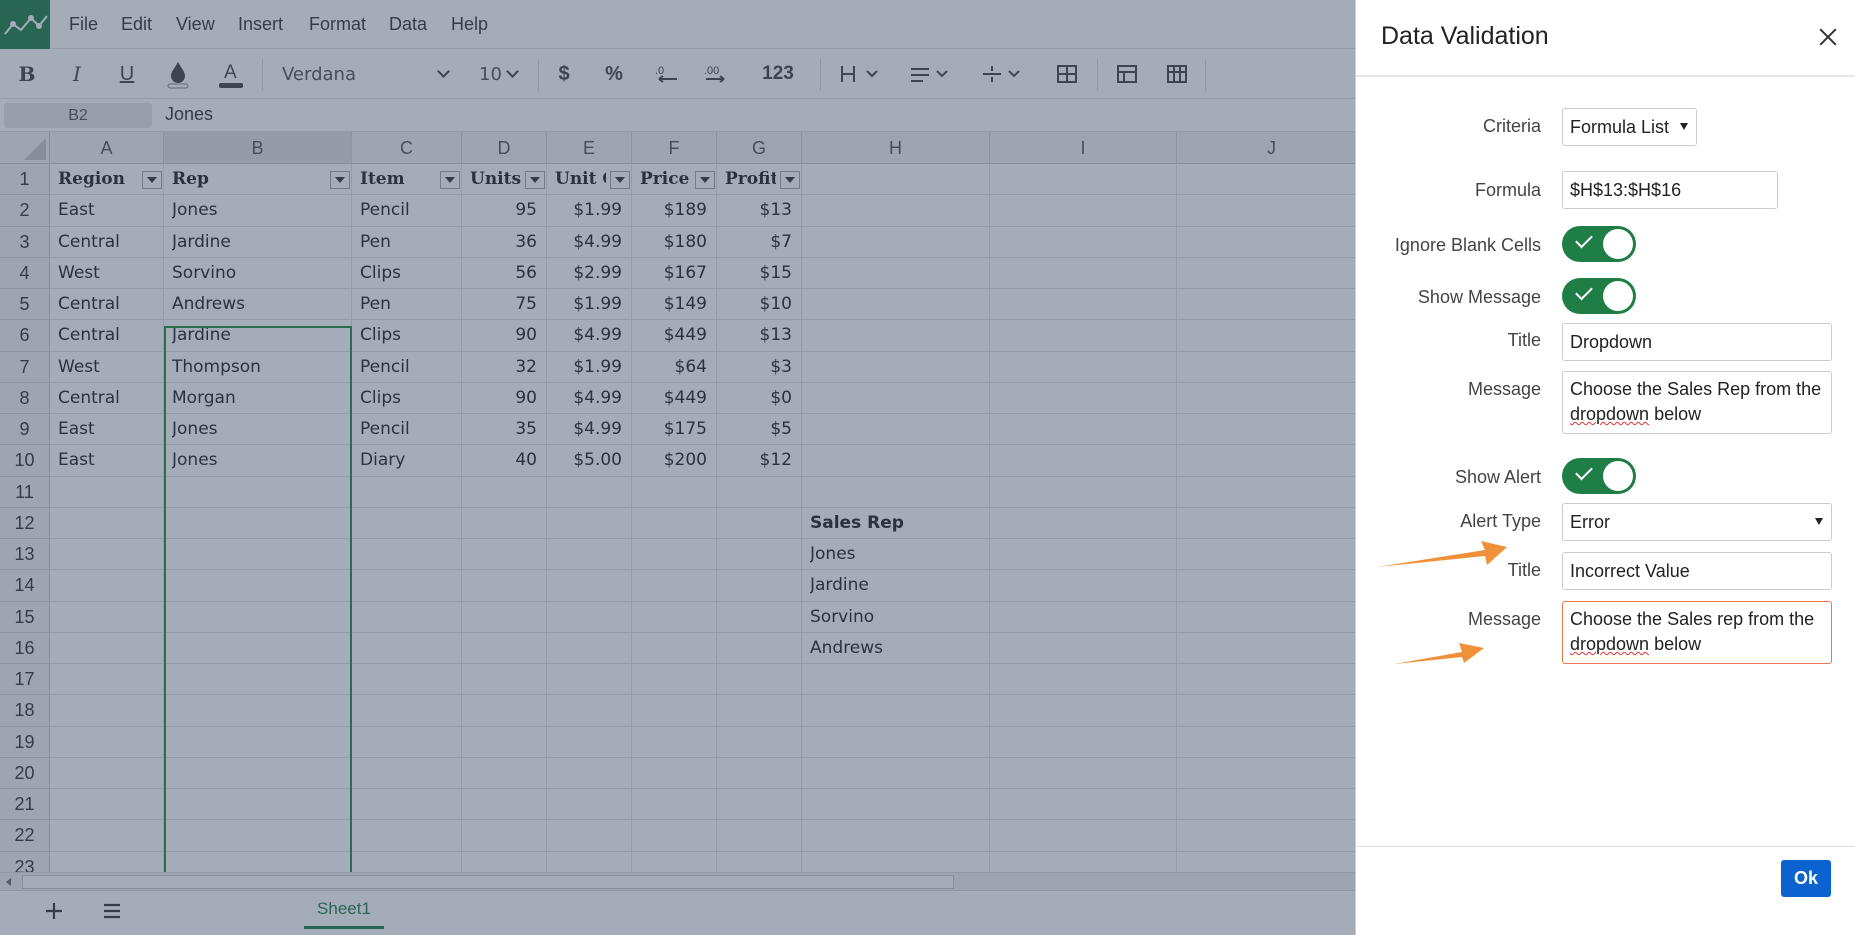 This screenshot has height=935, width=1855. I want to click on alert-title-field: Incorrect Value, so click(1697, 571).